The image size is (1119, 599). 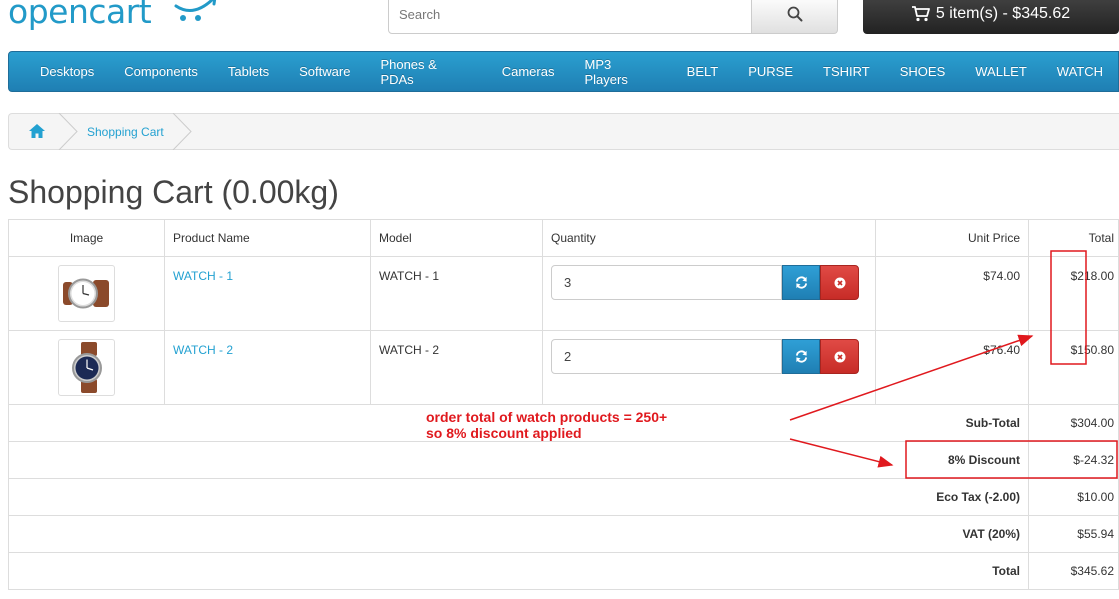 I want to click on totals-row: 8% Discount $-24.32, so click(x=563, y=460).